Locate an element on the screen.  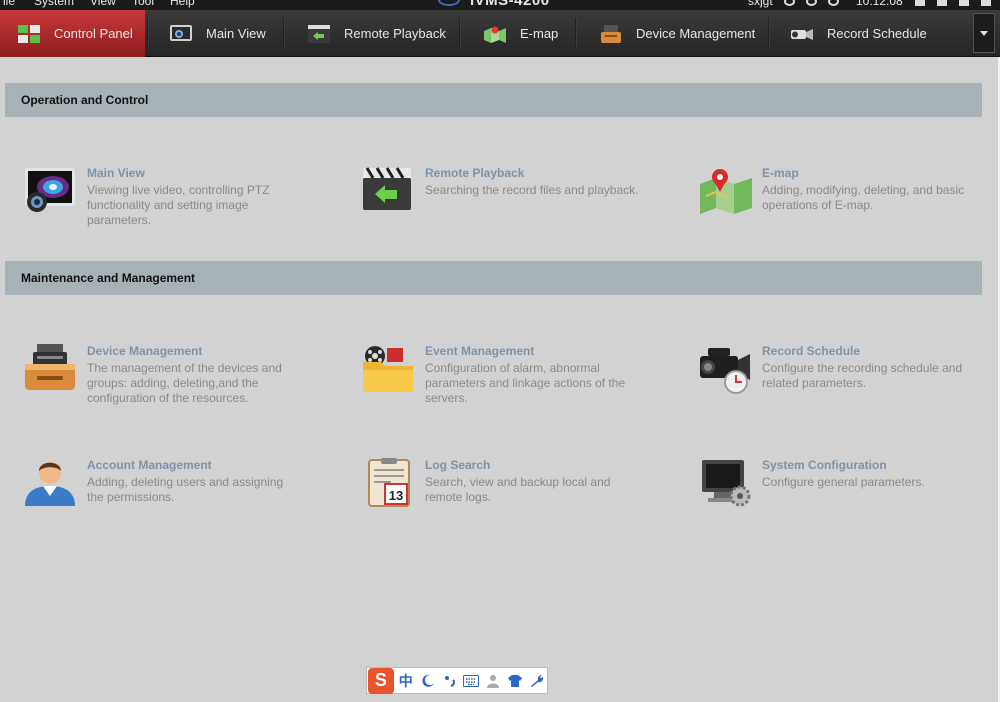
tab-overflow-button is located at coordinates (984, 33).